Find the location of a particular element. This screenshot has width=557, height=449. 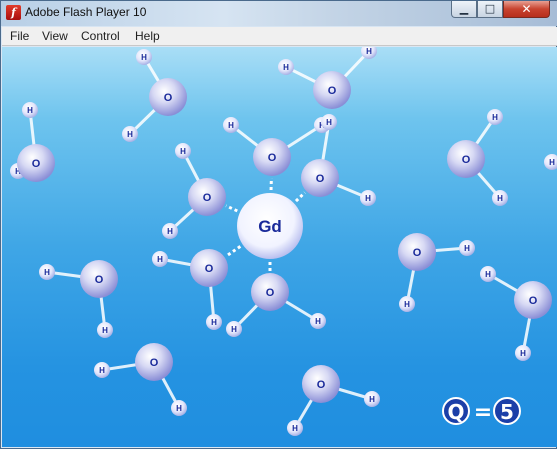

close-button: ✕ is located at coordinates (526, 9).